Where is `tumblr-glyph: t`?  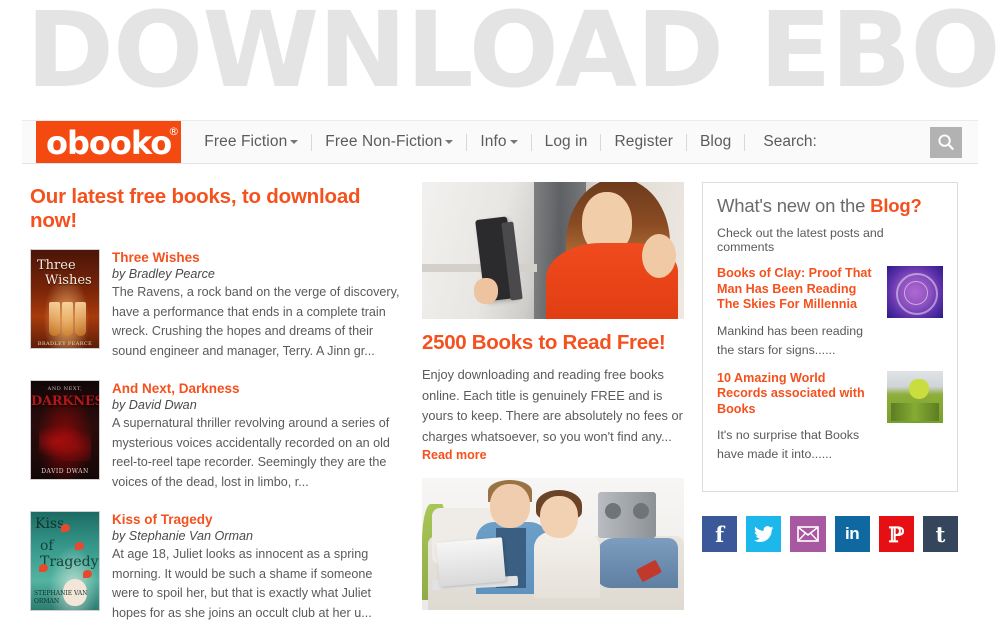
tumblr-glyph: t is located at coordinates (940, 534).